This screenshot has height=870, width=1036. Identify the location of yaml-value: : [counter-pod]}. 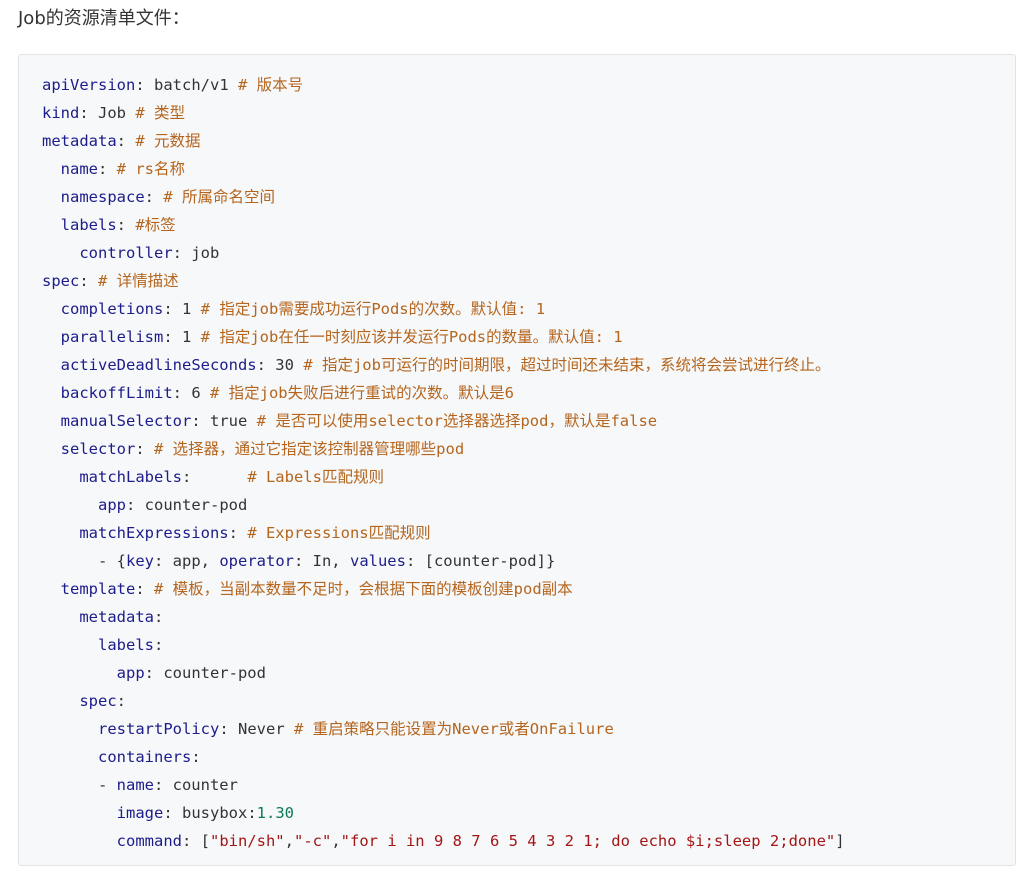
(480, 561).